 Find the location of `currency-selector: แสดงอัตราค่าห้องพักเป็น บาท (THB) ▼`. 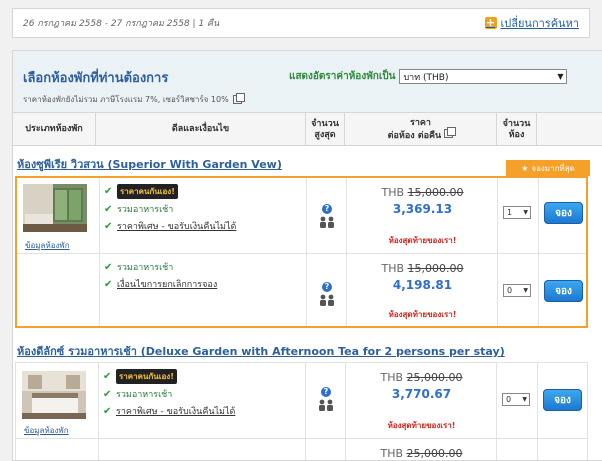

currency-selector: แสดงอัตราค่าห้องพักเป็น บาท (THB) ▼ is located at coordinates (428, 76).